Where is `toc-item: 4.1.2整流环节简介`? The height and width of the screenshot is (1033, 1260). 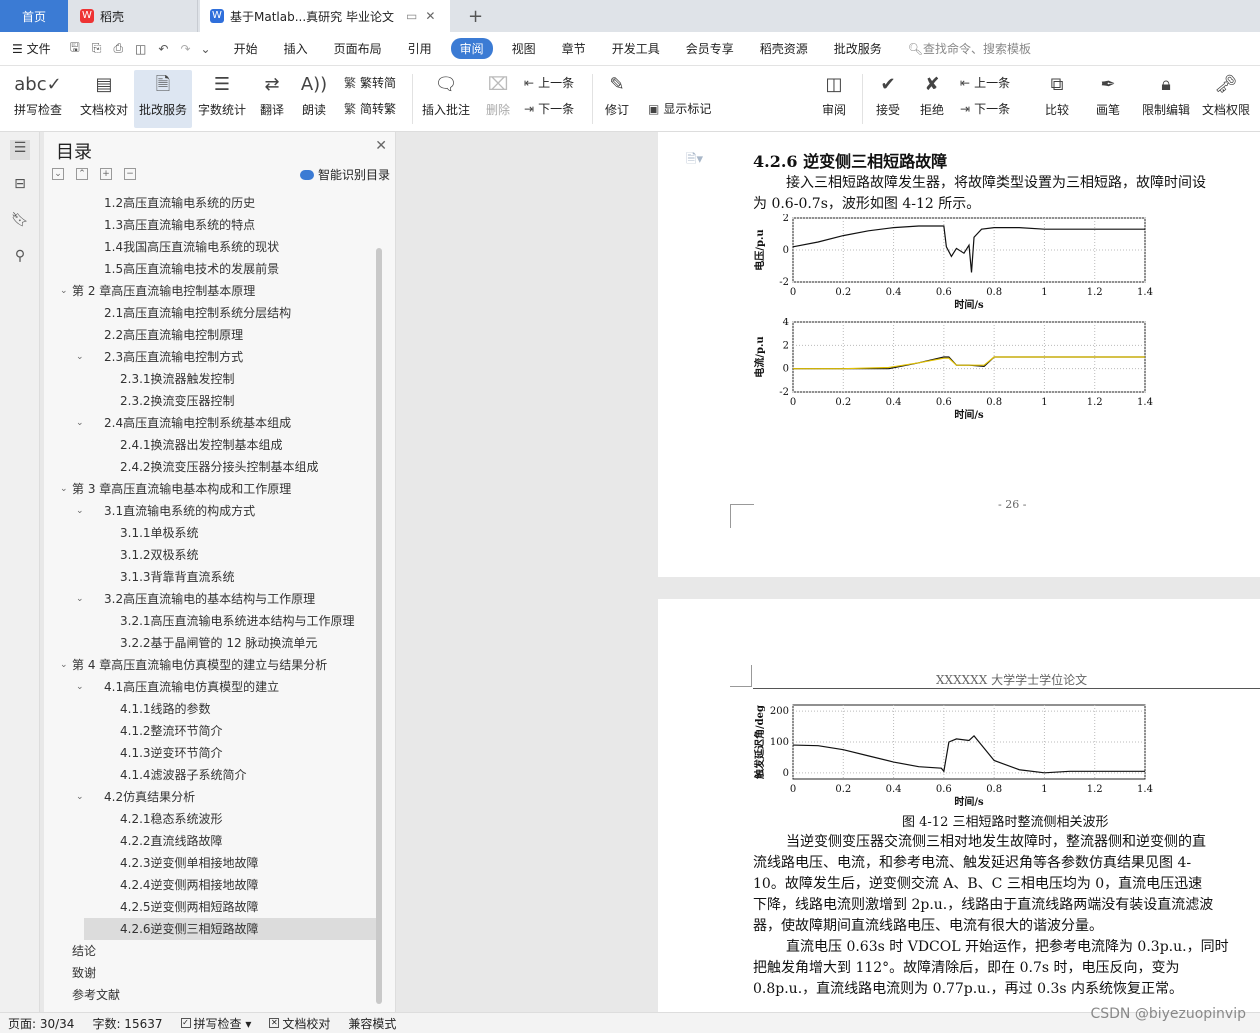
toc-item: 4.1.2整流环节简介 is located at coordinates (209, 731).